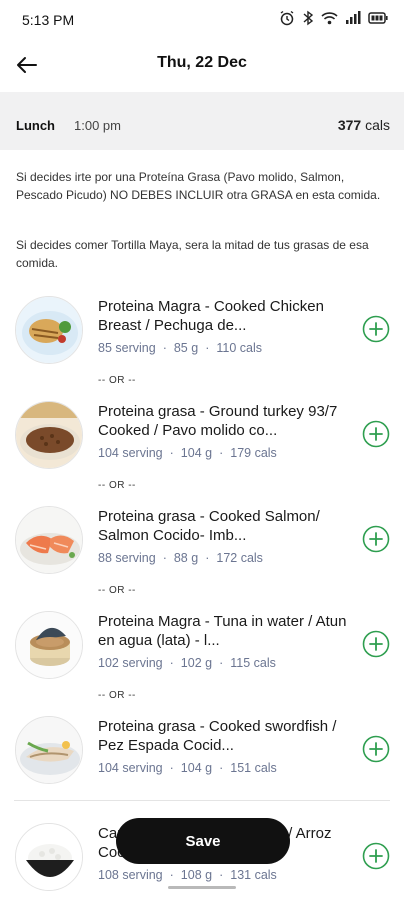 The height and width of the screenshot is (900, 404). Describe the element at coordinates (253, 768) in the screenshot. I see `food-calories: 151 cals` at that location.